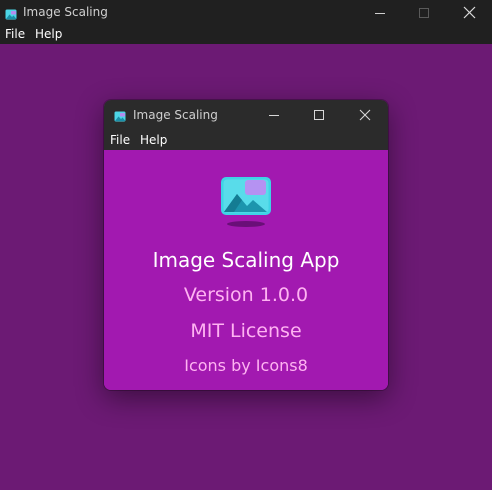  I want to click on minimize-button, so click(380, 12).